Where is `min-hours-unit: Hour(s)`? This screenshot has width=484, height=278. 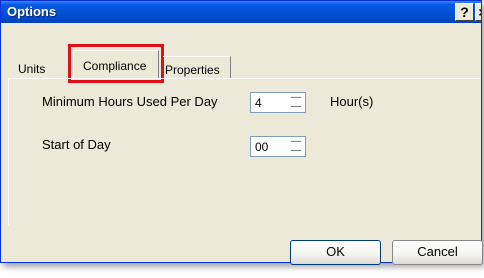 min-hours-unit: Hour(s) is located at coordinates (352, 101).